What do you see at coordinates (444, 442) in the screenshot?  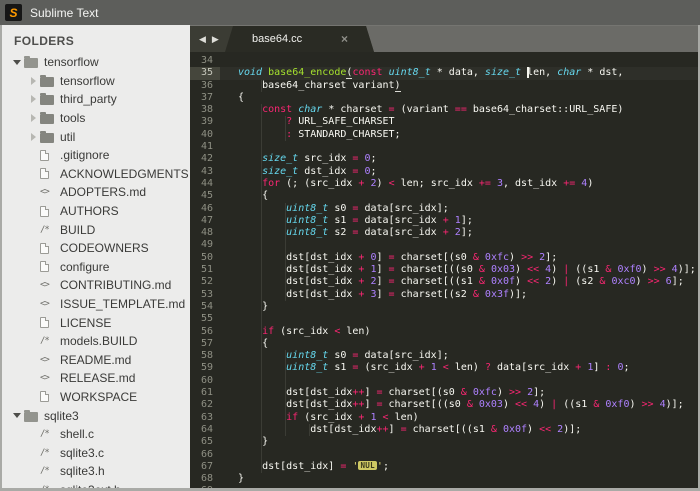 I see `code-line: 65}` at bounding box center [444, 442].